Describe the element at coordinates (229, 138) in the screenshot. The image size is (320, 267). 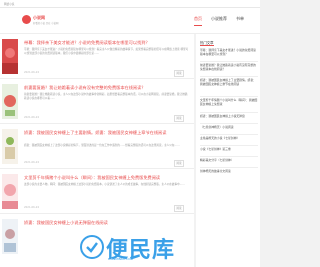
I see `sidebar-item: 主角是杨天的小说《七星剑神》` at that location.